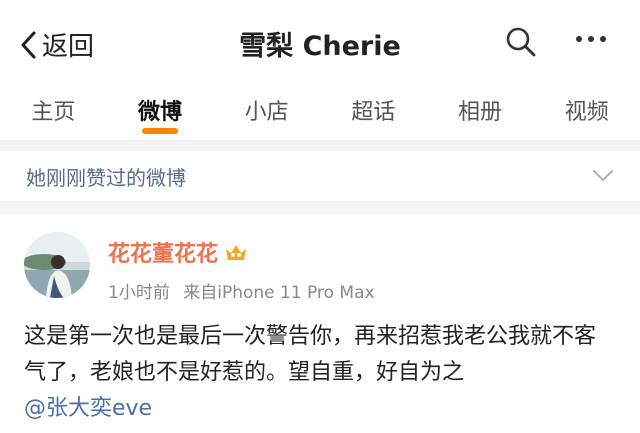 This screenshot has width=640, height=433. I want to click on liked-weibo-section-header: 她刚刚赞过的微博, so click(320, 176).